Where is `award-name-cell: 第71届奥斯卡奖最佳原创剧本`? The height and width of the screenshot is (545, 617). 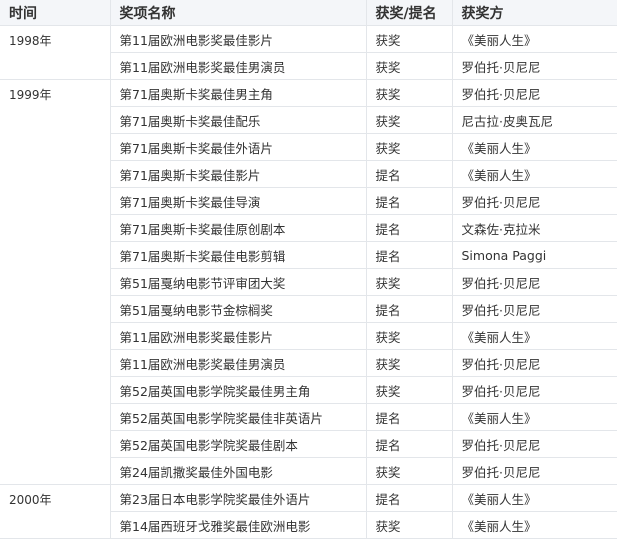 award-name-cell: 第71届奥斯卡奖最佳原创剧本 is located at coordinates (238, 228).